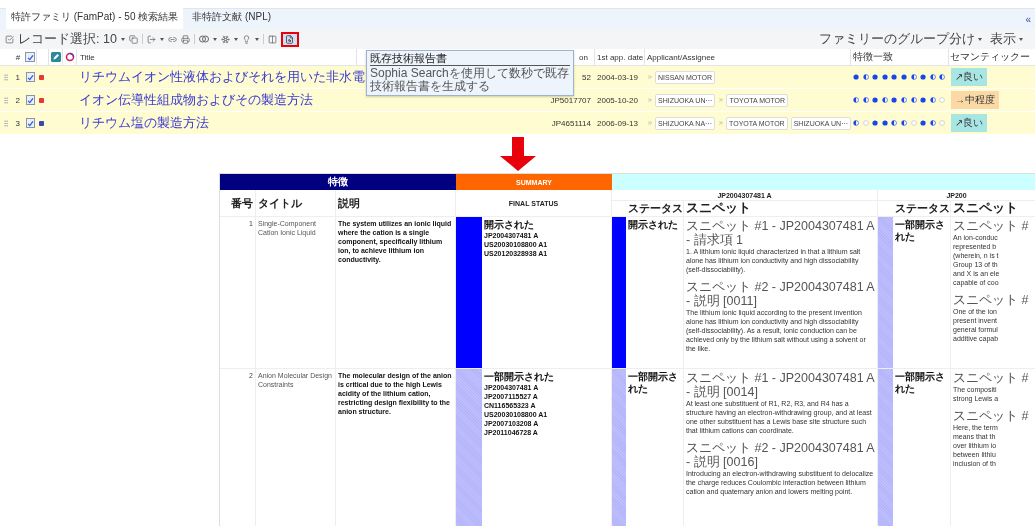  Describe the element at coordinates (571, 123) in the screenshot. I see `publication-number: JP4651114` at that location.